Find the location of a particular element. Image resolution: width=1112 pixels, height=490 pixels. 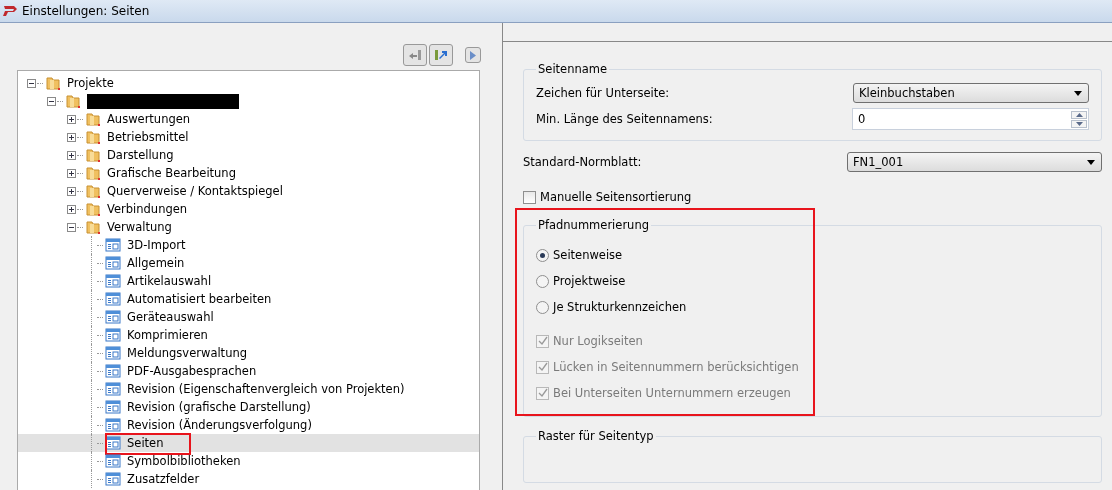

spin-up-icon is located at coordinates (1079, 114).